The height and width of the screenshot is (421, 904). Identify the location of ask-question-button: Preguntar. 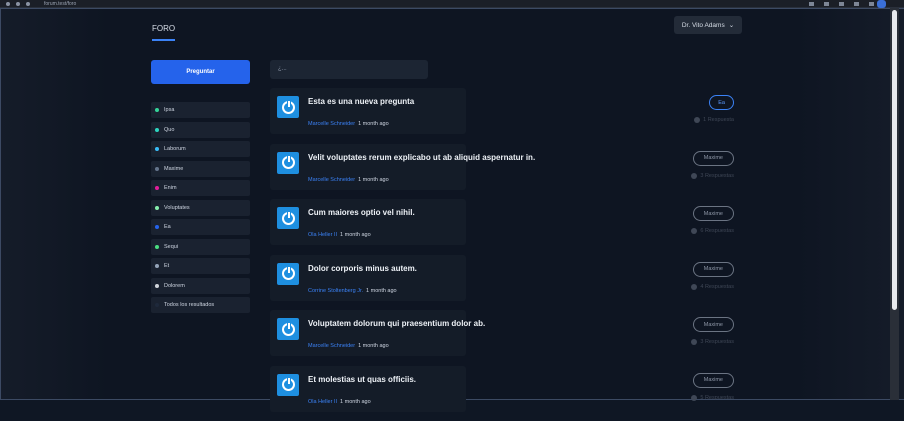
(200, 72).